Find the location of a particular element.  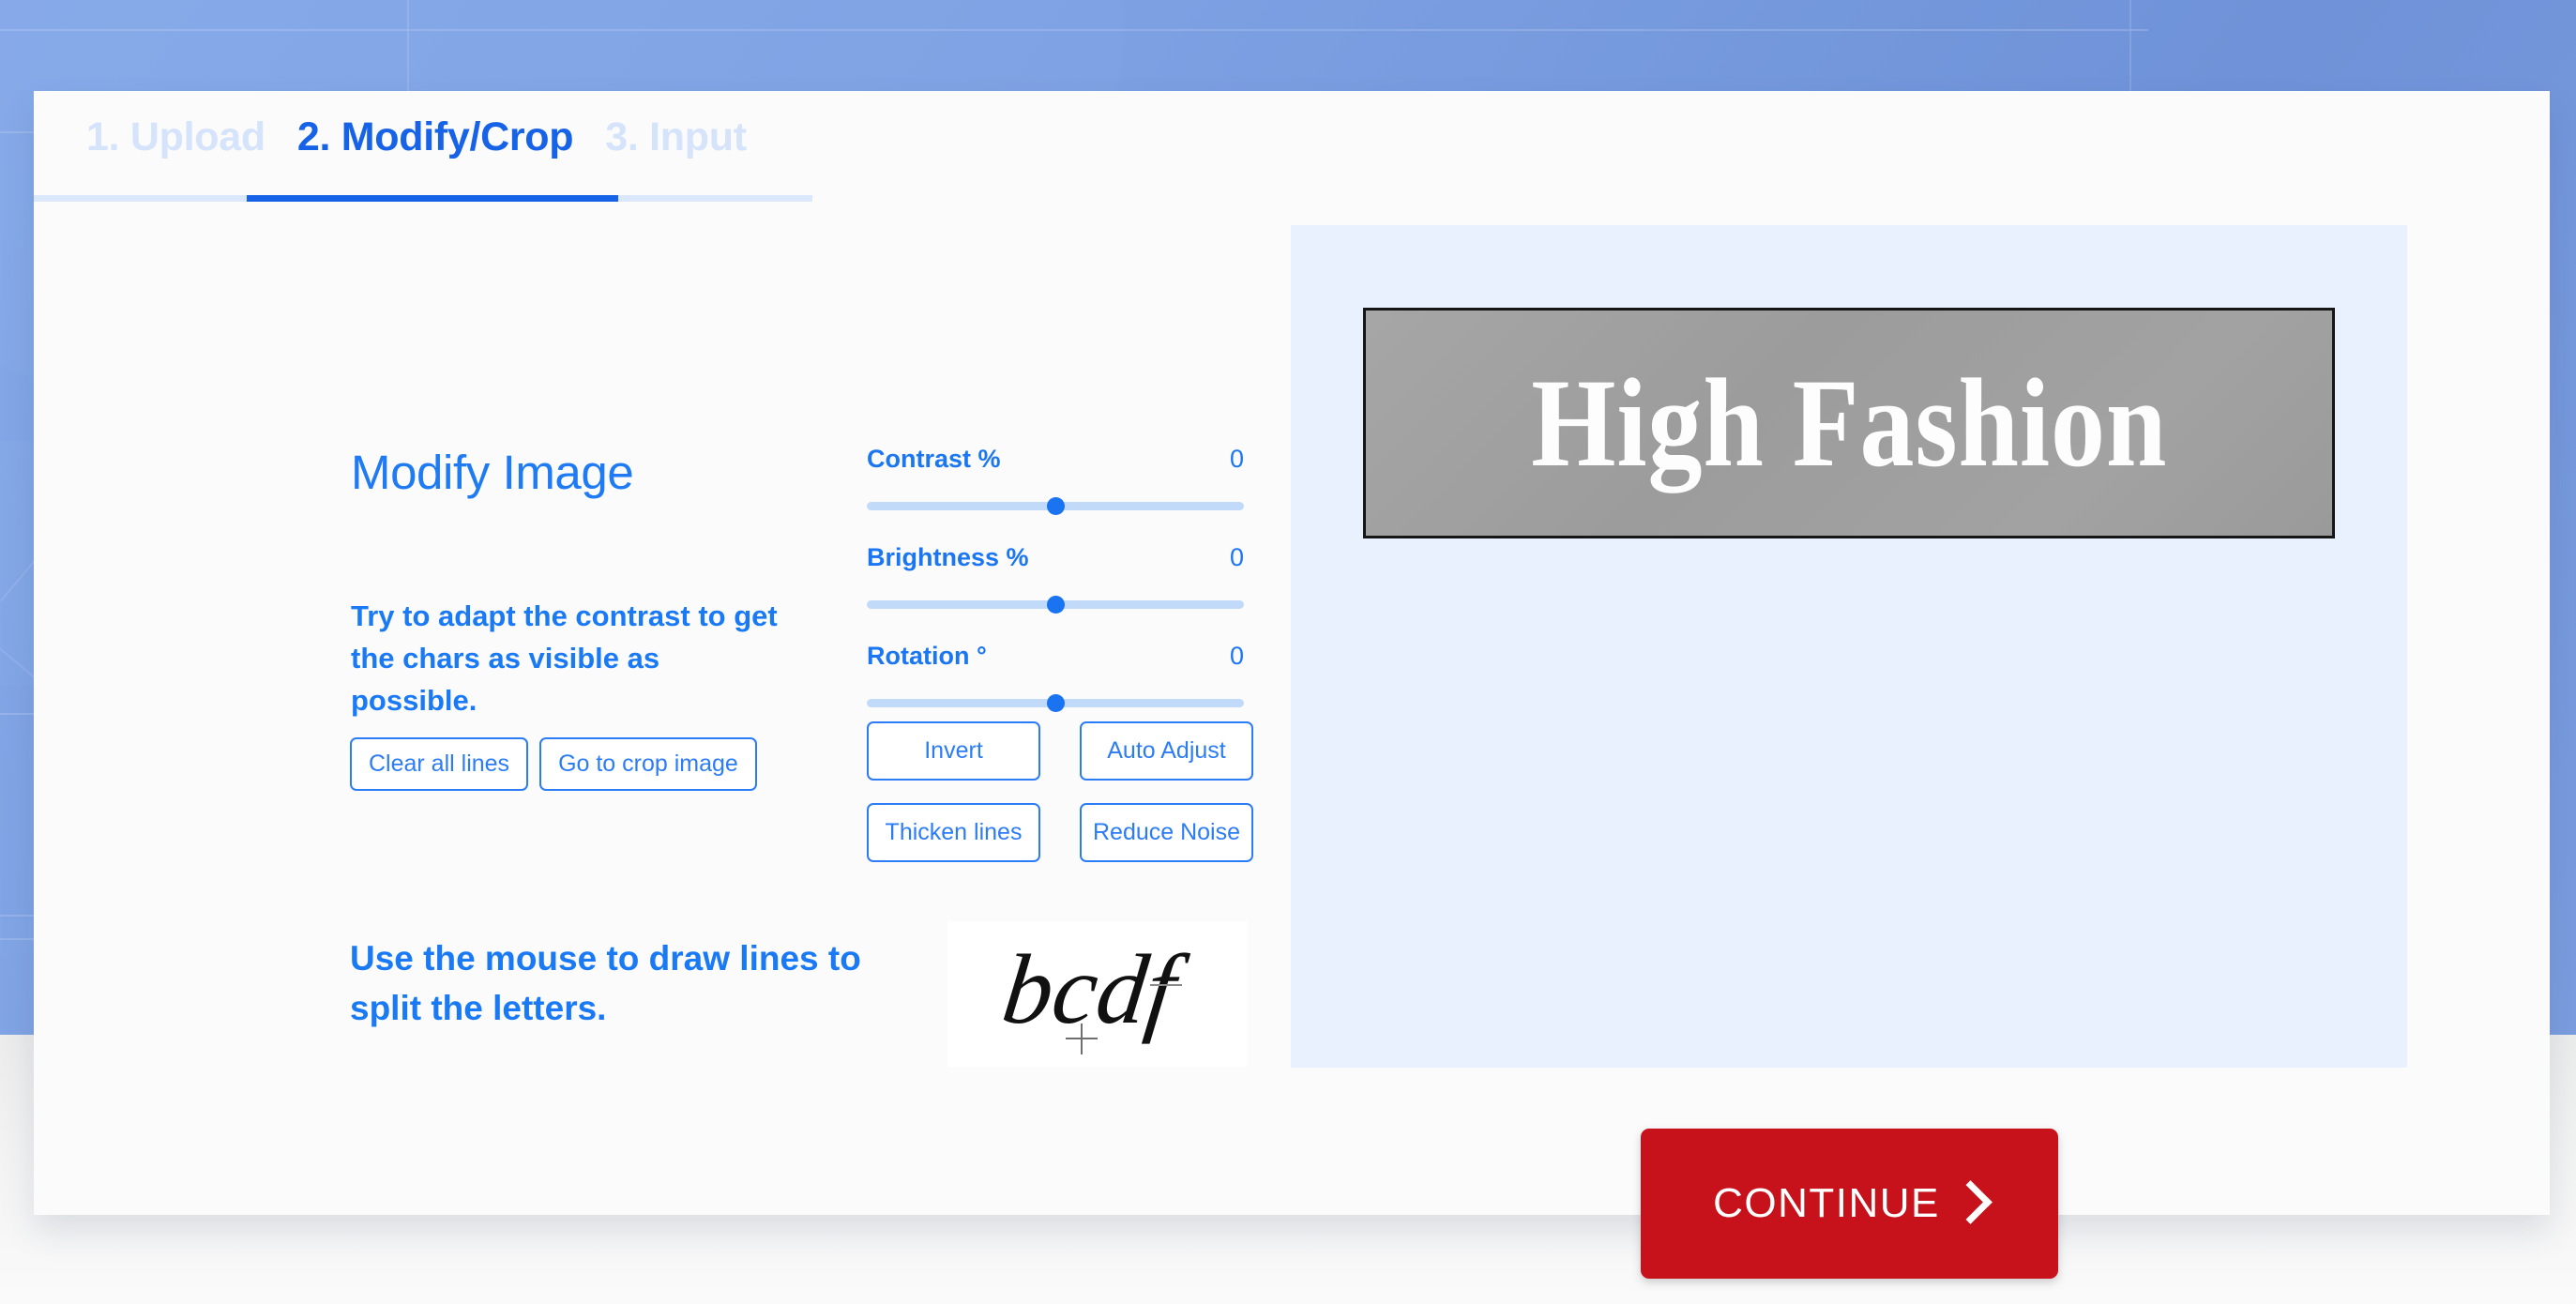

left-button-group: Clear all lines Go to crop image is located at coordinates (553, 764).